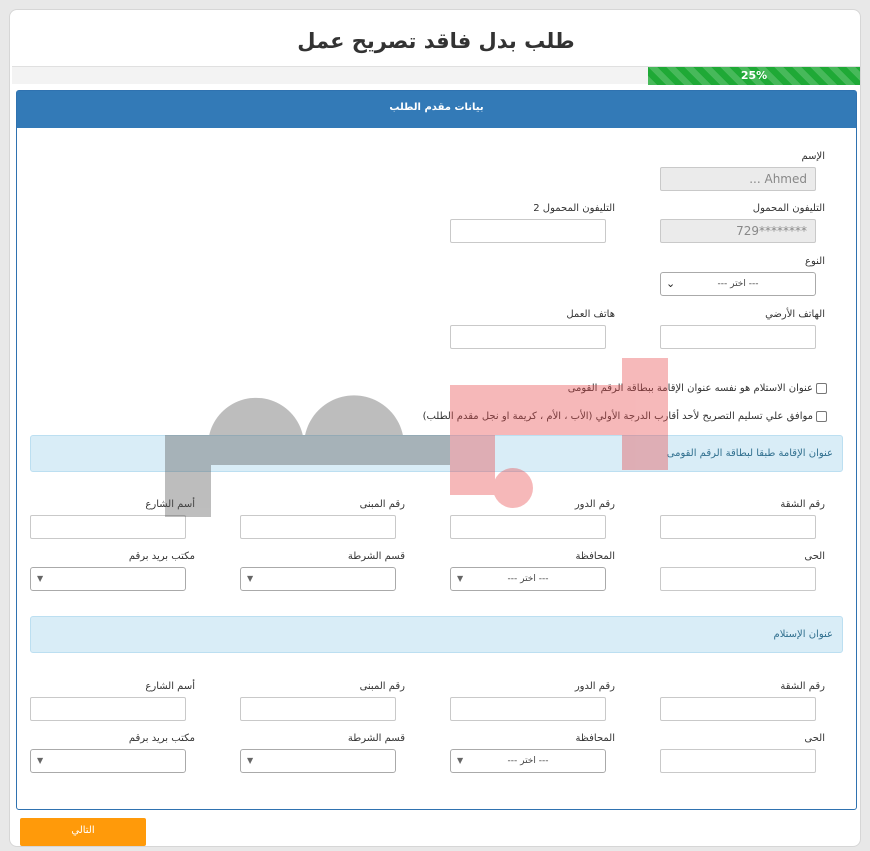 Image resolution: width=870 pixels, height=851 pixels. Describe the element at coordinates (528, 337) in the screenshot. I see `work-phone-field` at that location.